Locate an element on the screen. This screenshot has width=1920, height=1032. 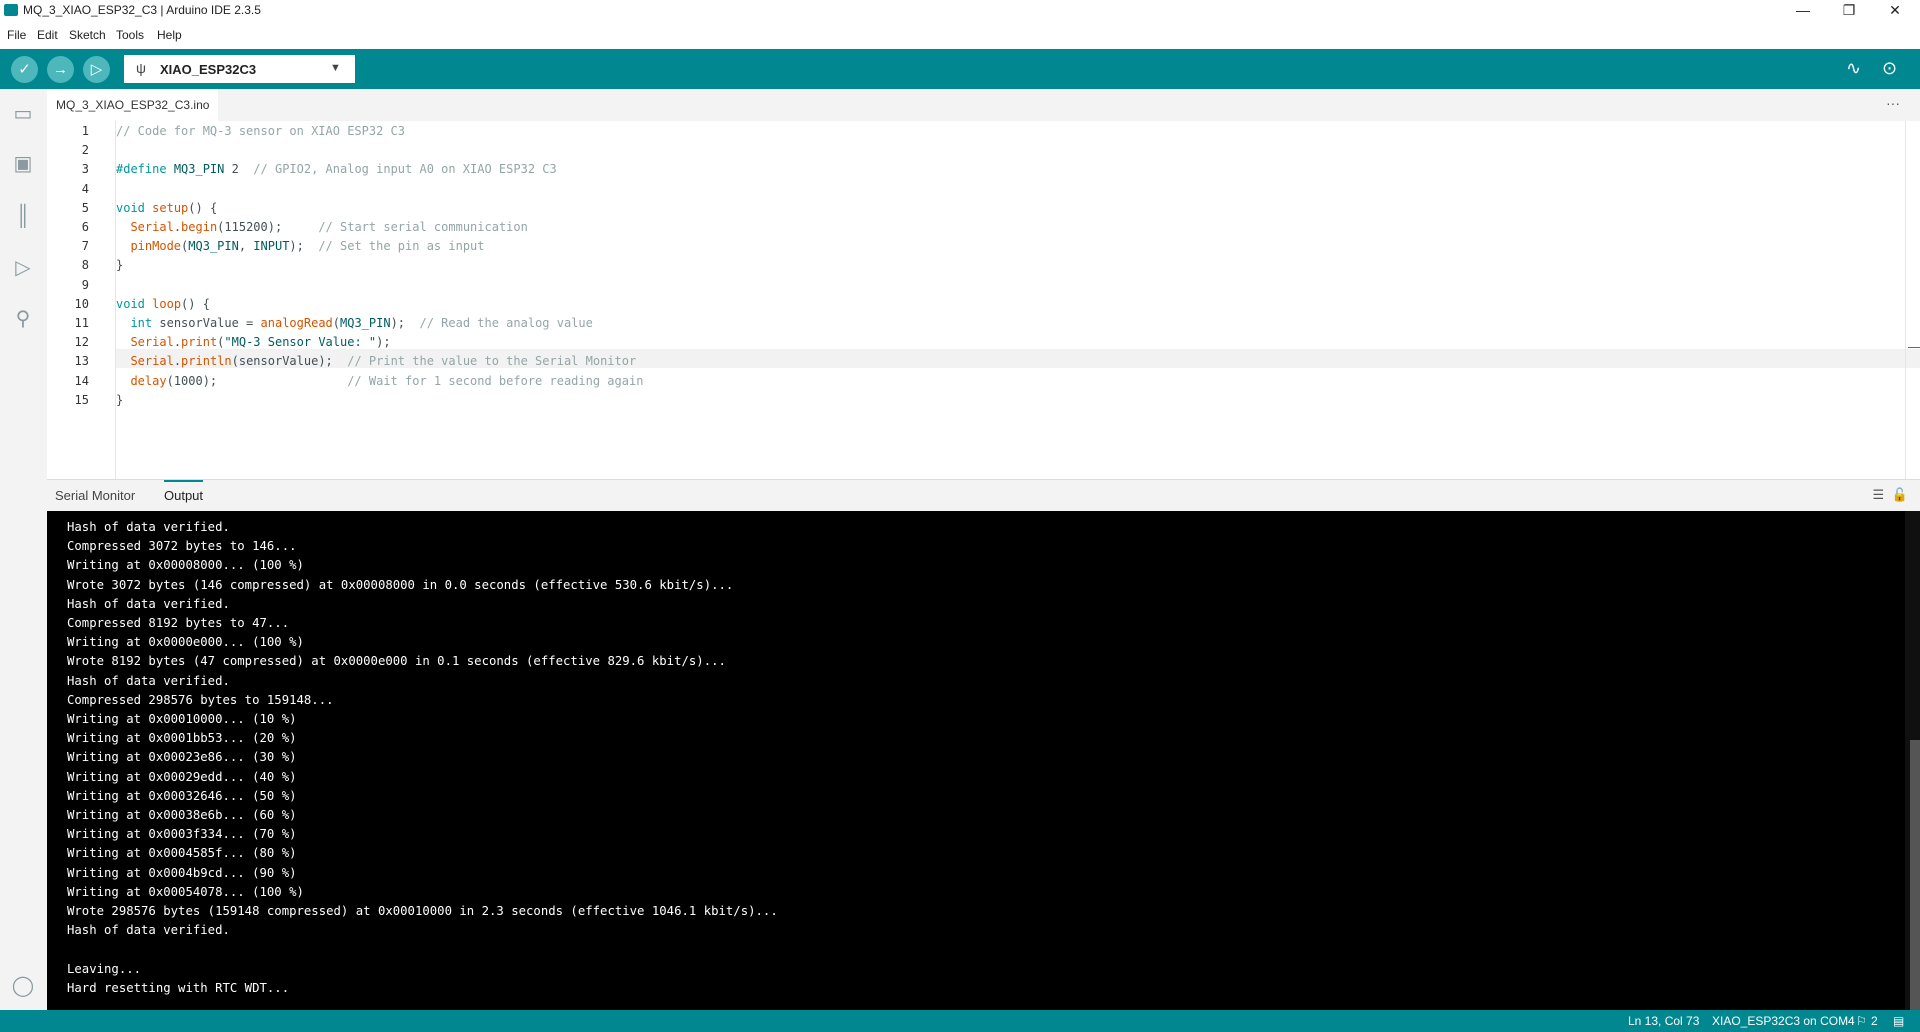
code-line: void loop() { is located at coordinates (163, 306).